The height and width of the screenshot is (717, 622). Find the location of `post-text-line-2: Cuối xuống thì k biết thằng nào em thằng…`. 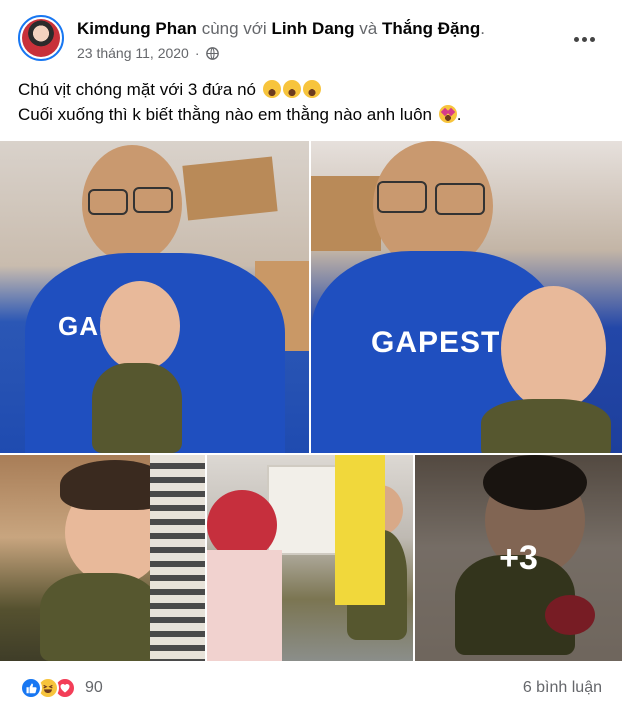

post-text-line-2: Cuối xuống thì k biết thằng nào em thằng… is located at coordinates (313, 114).